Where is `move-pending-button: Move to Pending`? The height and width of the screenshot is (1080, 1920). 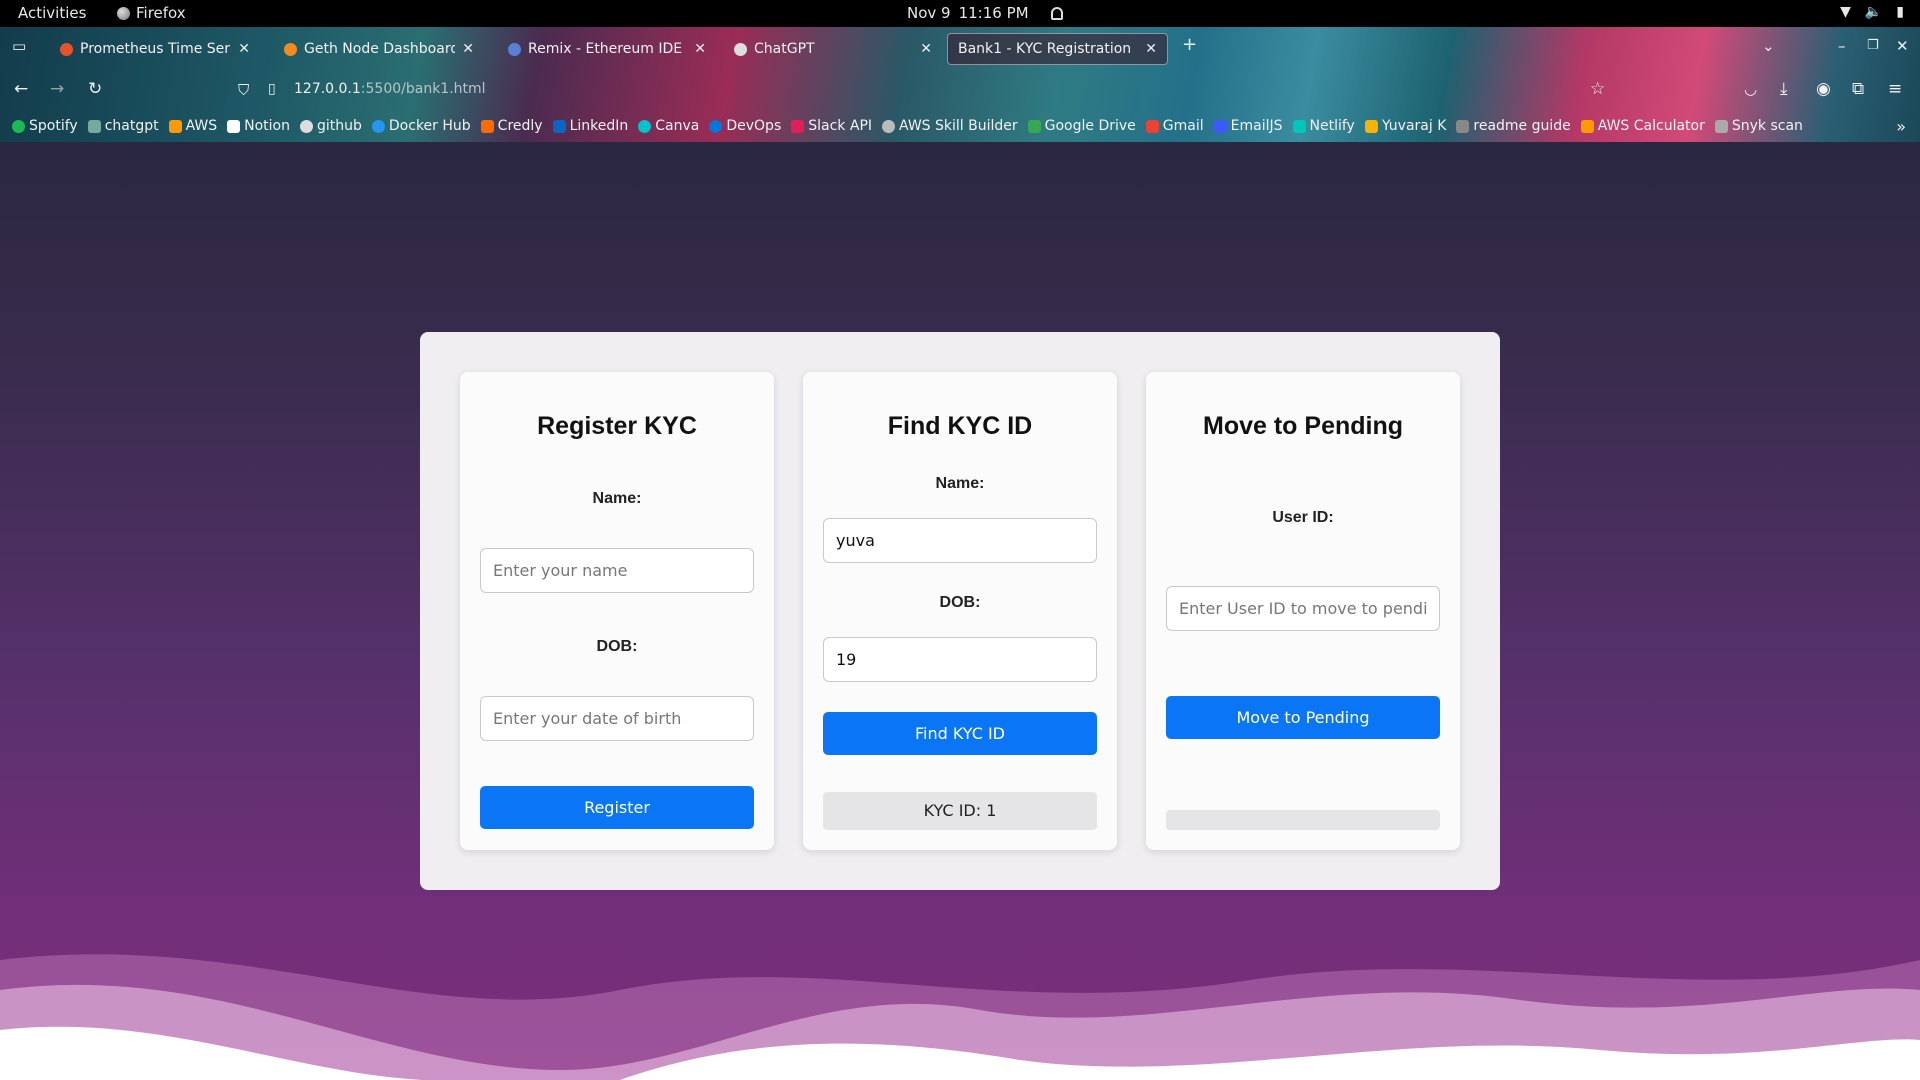 move-pending-button: Move to Pending is located at coordinates (1303, 717).